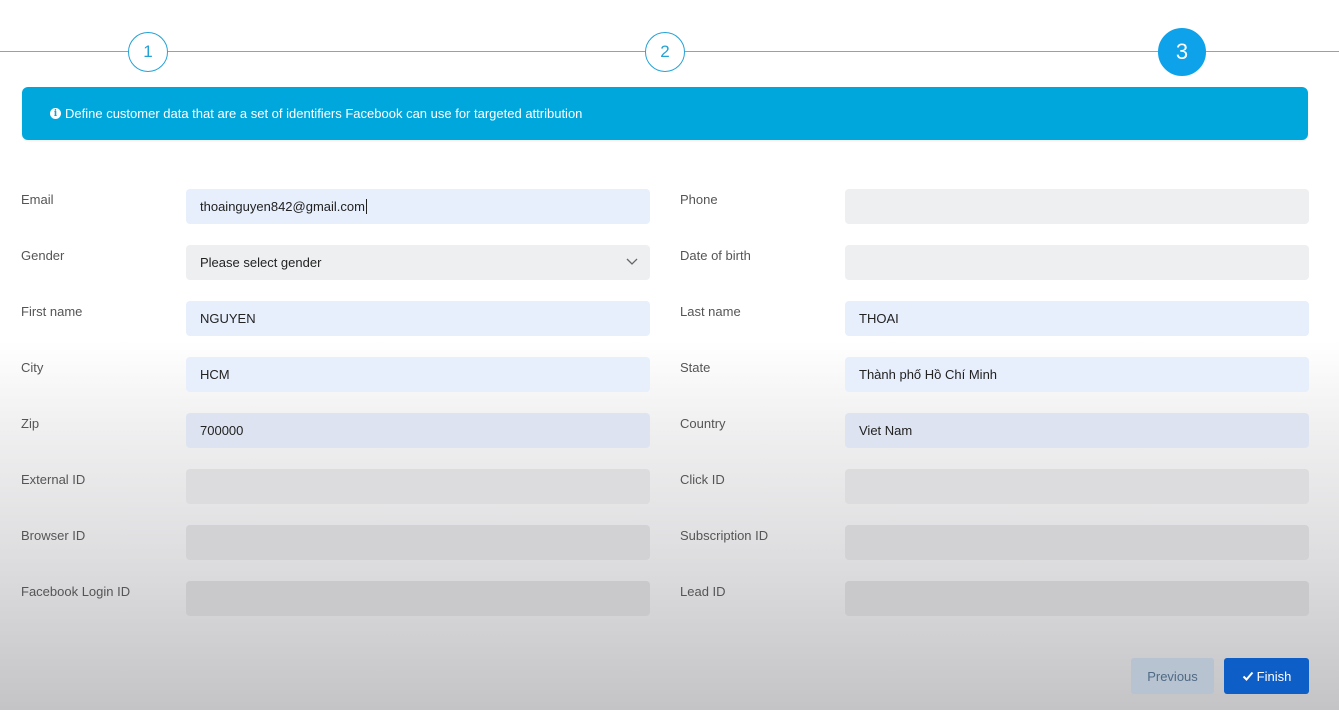  Describe the element at coordinates (418, 430) in the screenshot. I see `zip-field: 700000` at that location.